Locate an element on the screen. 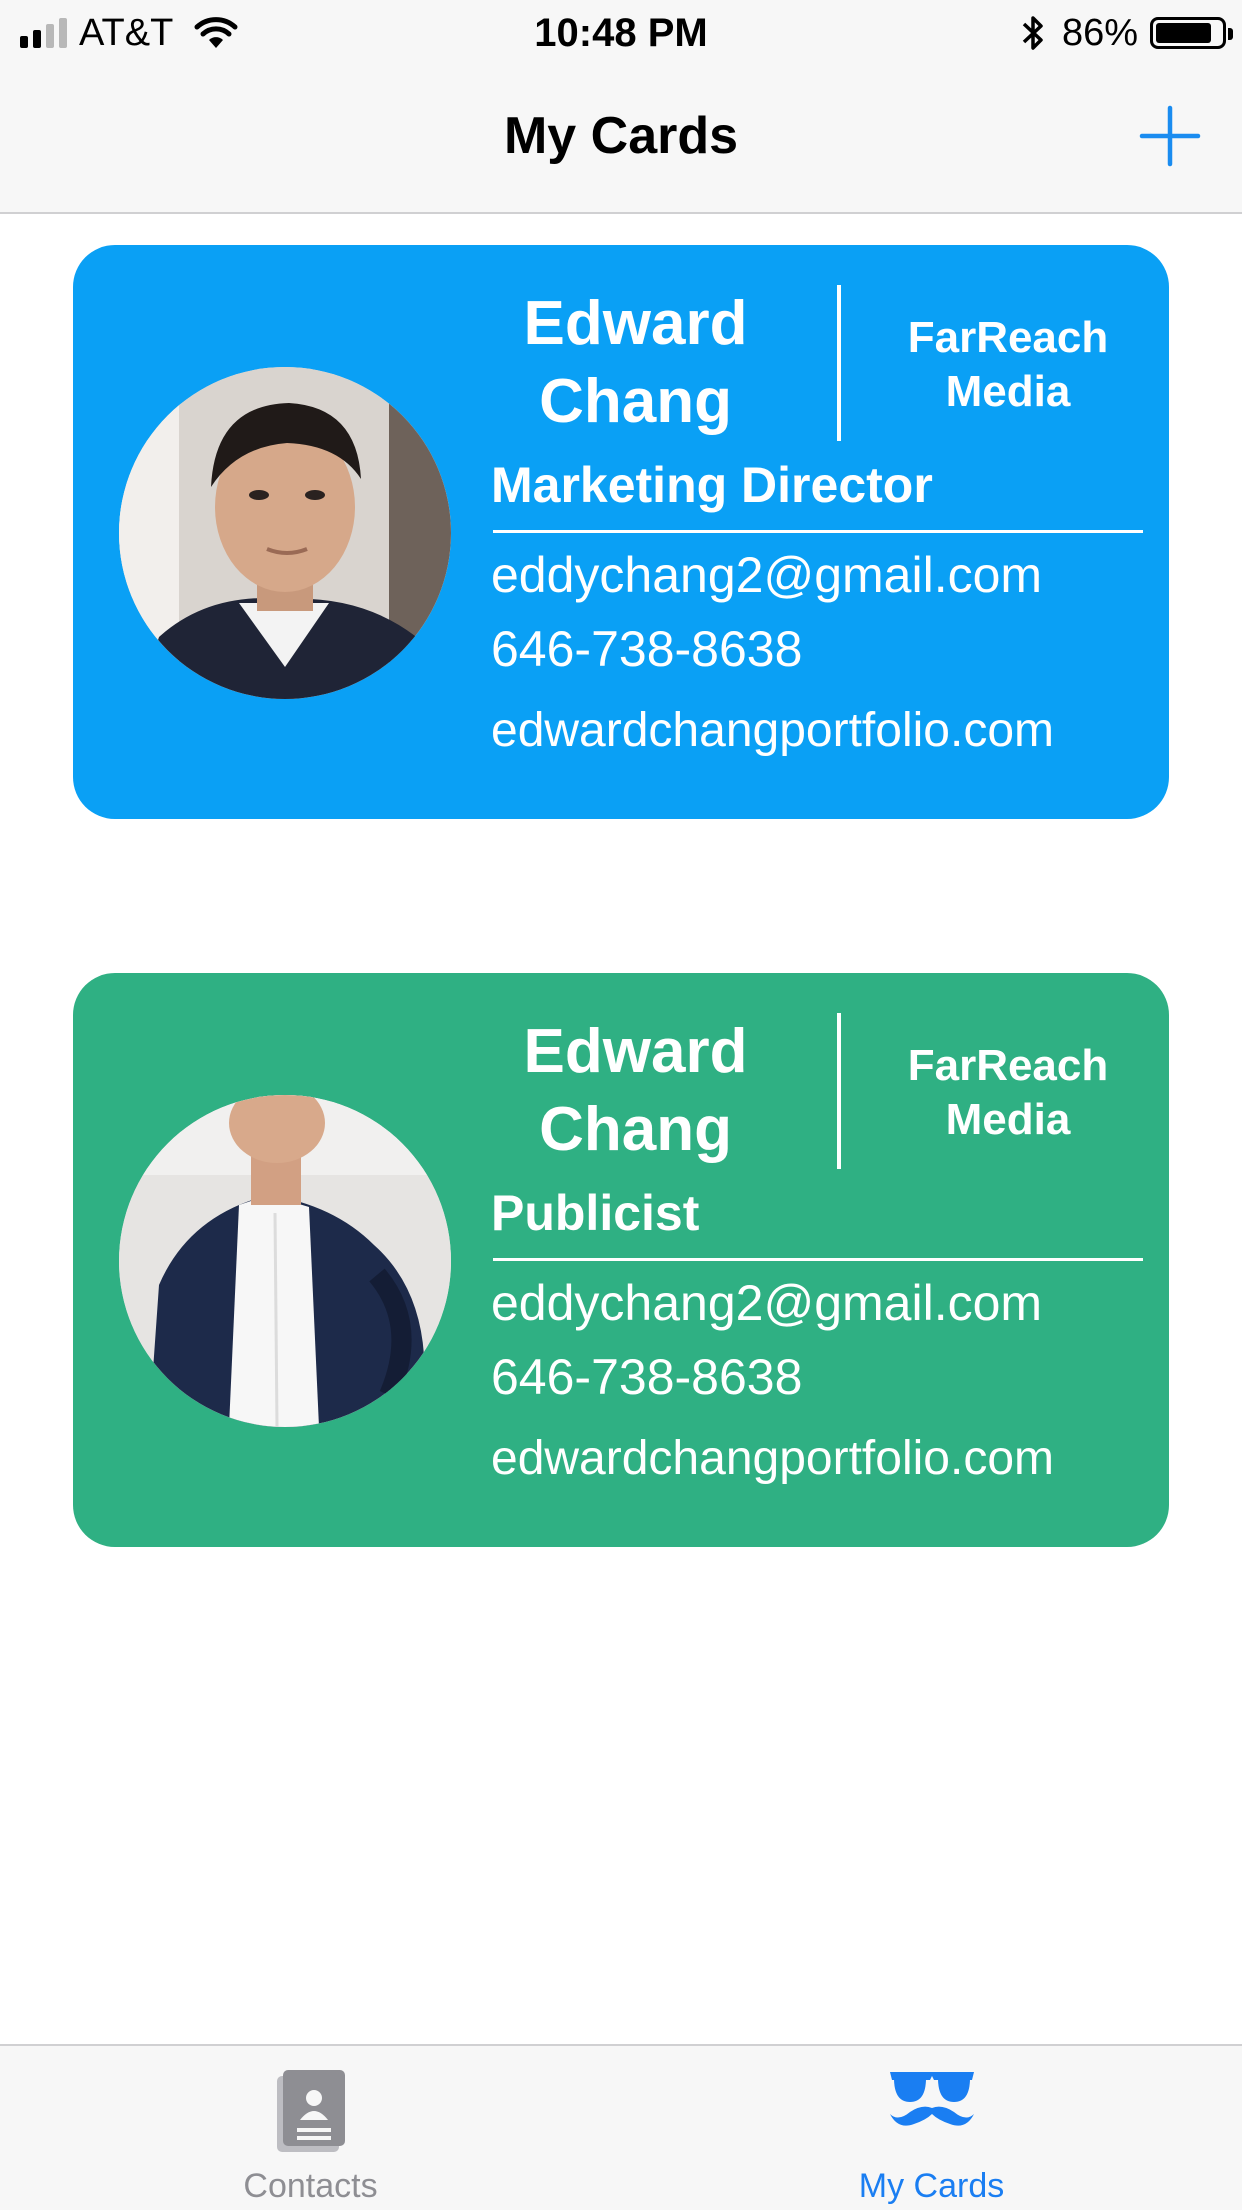  status-bar: AT&T 10:48 PM 86% is located at coordinates (621, 33).